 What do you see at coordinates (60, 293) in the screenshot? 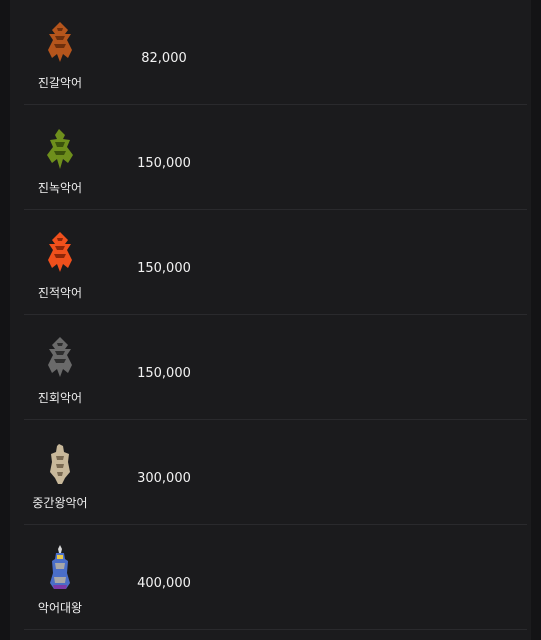
I see `monster-name: 진적악어` at bounding box center [60, 293].